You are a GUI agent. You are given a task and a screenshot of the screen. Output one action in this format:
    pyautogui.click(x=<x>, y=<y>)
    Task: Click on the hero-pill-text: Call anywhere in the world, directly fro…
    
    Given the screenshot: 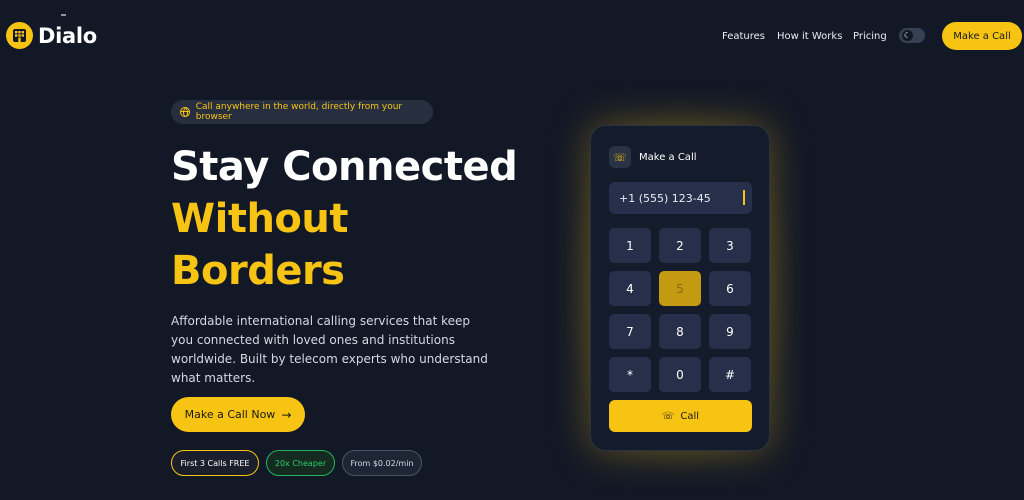 What is the action you would take?
    pyautogui.click(x=299, y=112)
    